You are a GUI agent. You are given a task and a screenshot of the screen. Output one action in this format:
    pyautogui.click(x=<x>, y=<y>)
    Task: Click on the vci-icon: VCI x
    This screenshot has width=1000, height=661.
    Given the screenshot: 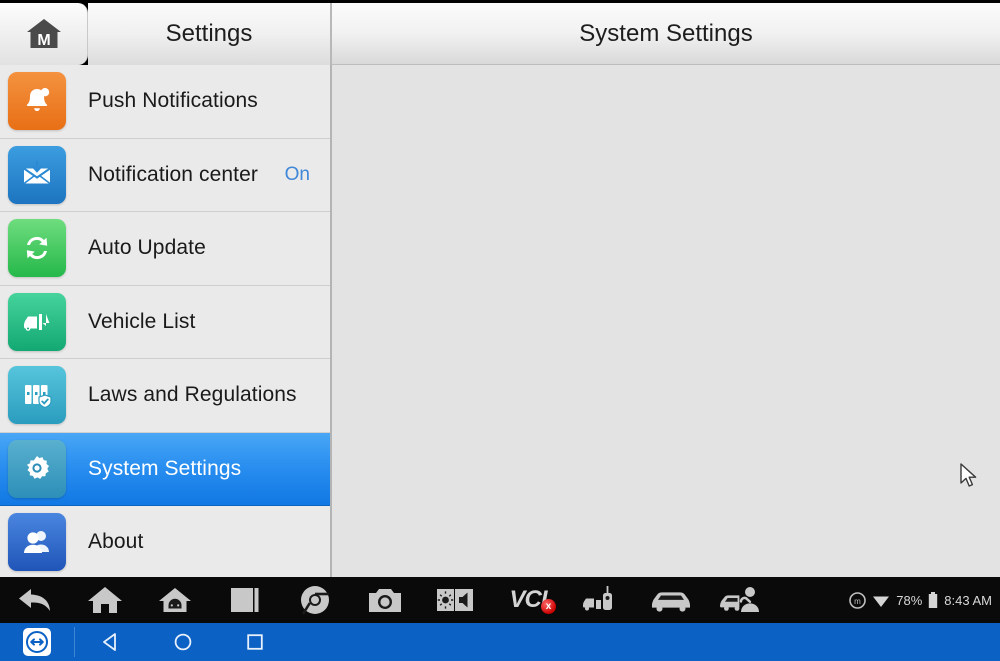 What is the action you would take?
    pyautogui.click(x=528, y=600)
    